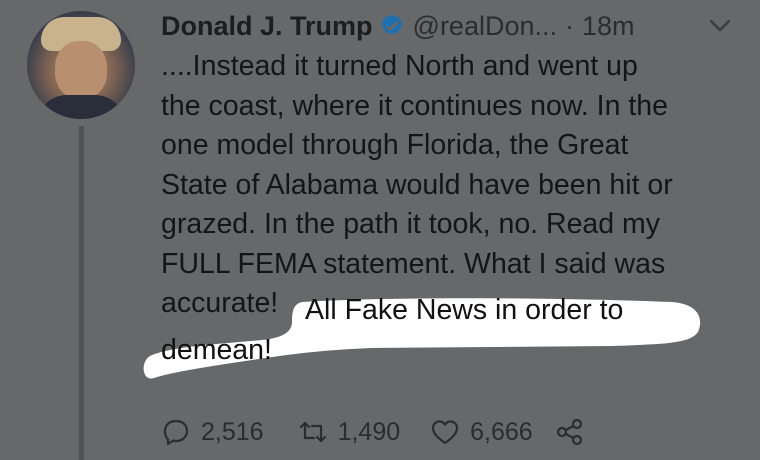  What do you see at coordinates (216, 350) in the screenshot?
I see `highlighted-text: demean!` at bounding box center [216, 350].